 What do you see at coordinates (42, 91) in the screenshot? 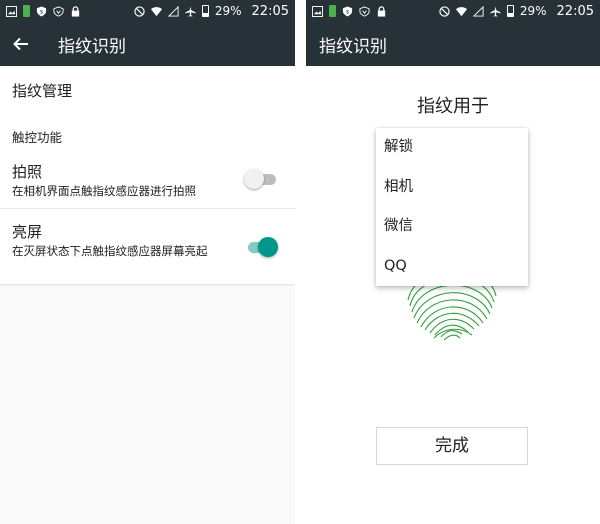
I see `fingerprint-management-label: 指纹管理` at bounding box center [42, 91].